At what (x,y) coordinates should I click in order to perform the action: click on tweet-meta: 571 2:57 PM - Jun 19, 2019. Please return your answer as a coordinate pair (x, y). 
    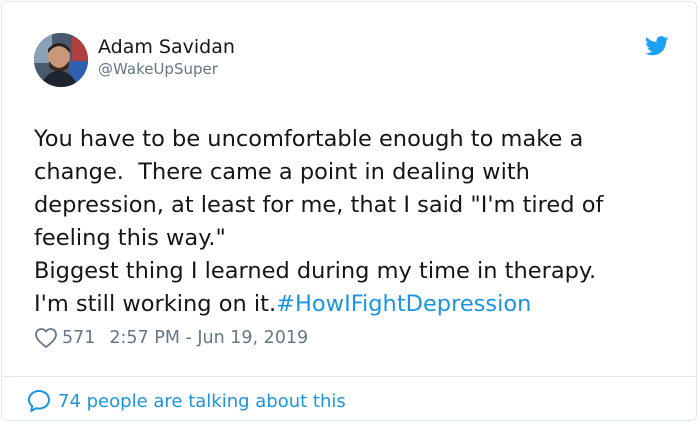
    Looking at the image, I should click on (171, 338).